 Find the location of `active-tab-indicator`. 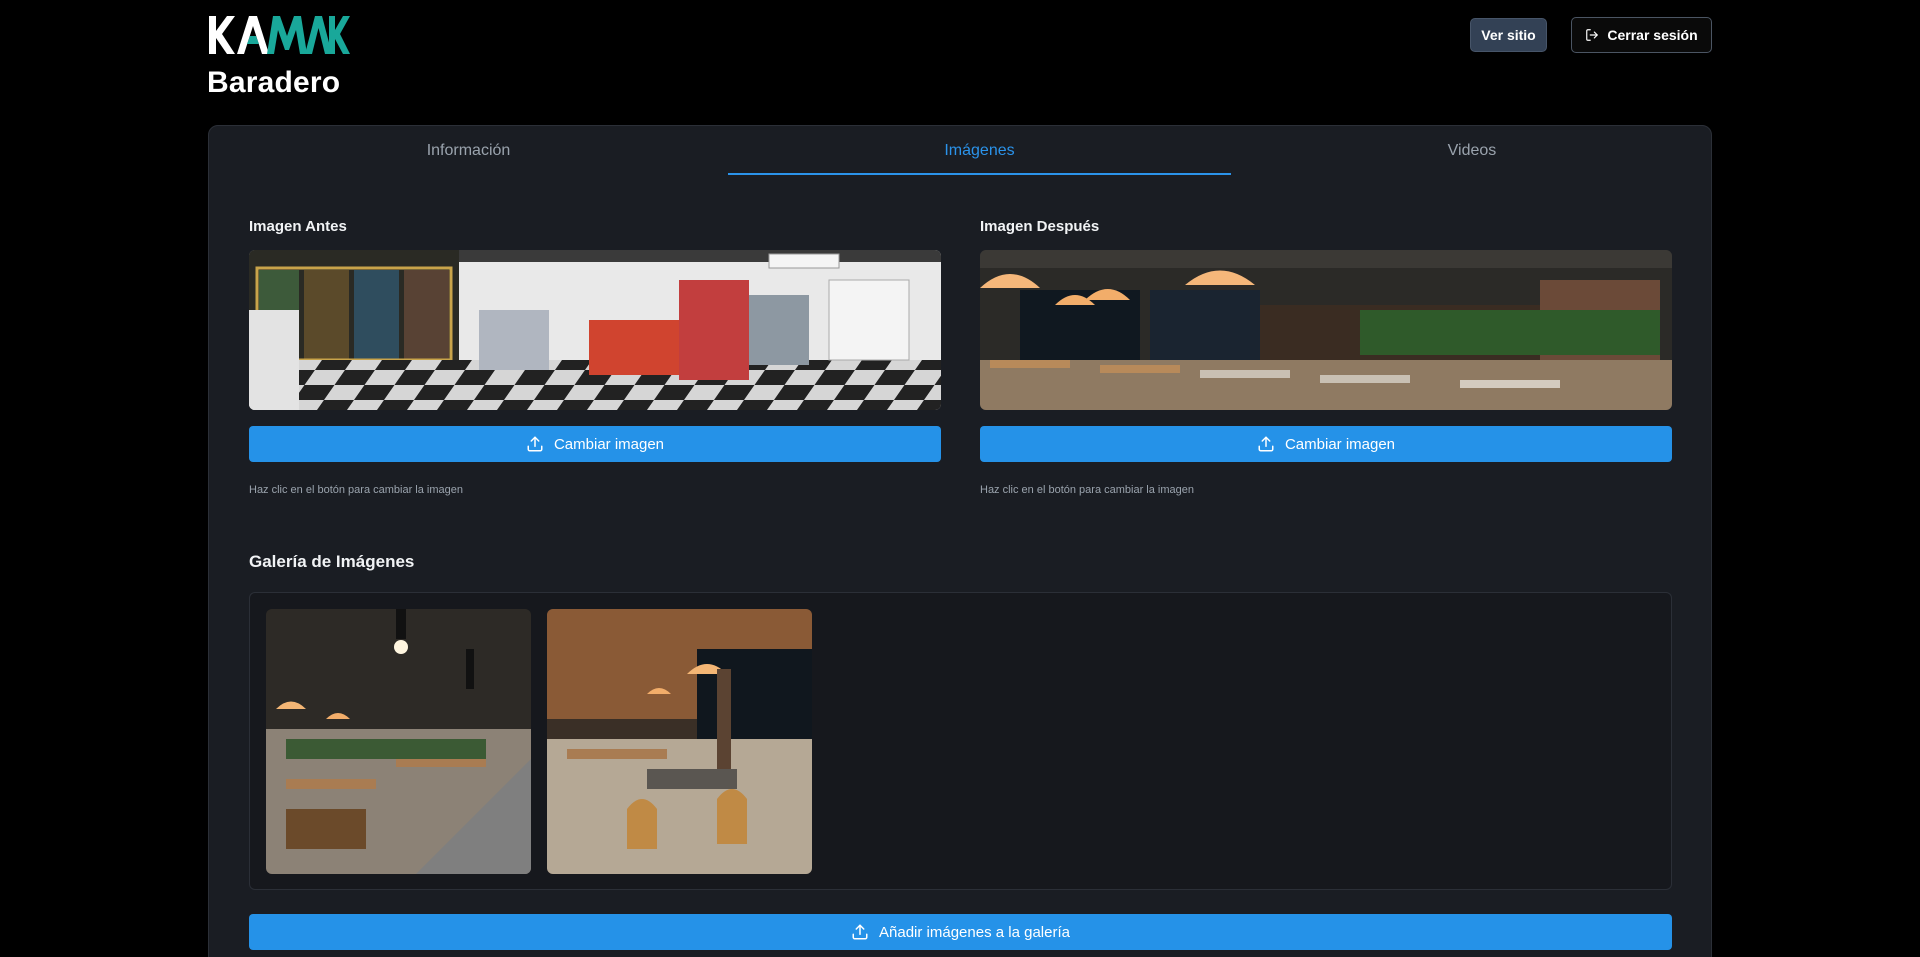

active-tab-indicator is located at coordinates (979, 174).